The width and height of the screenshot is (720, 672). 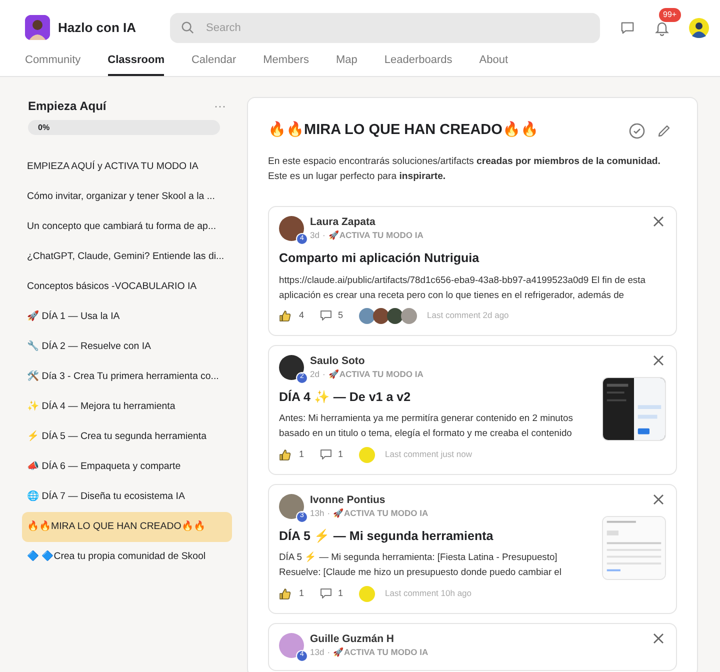 What do you see at coordinates (127, 557) in the screenshot?
I see `lesson-item: 🔷 🔷Crea tu propia comunidad de Skool` at bounding box center [127, 557].